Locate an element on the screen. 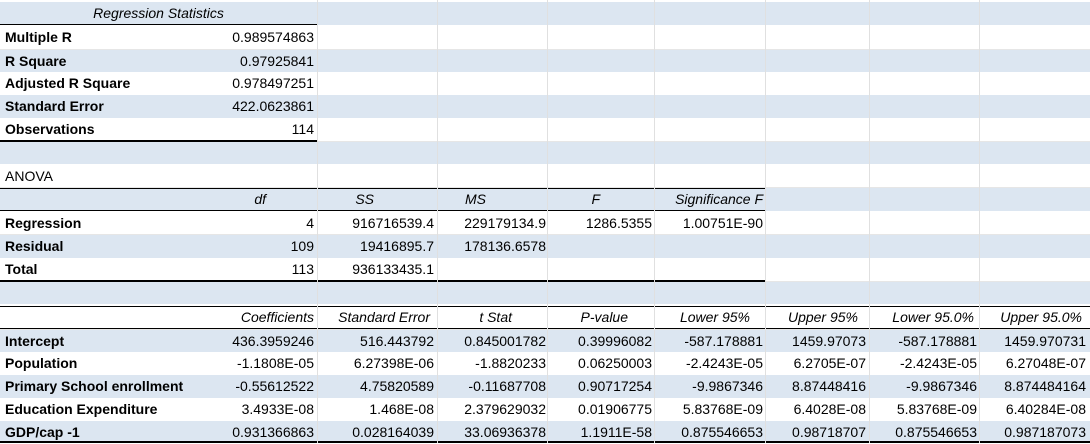  coef-value: 8.87448416 is located at coordinates (829, 386).